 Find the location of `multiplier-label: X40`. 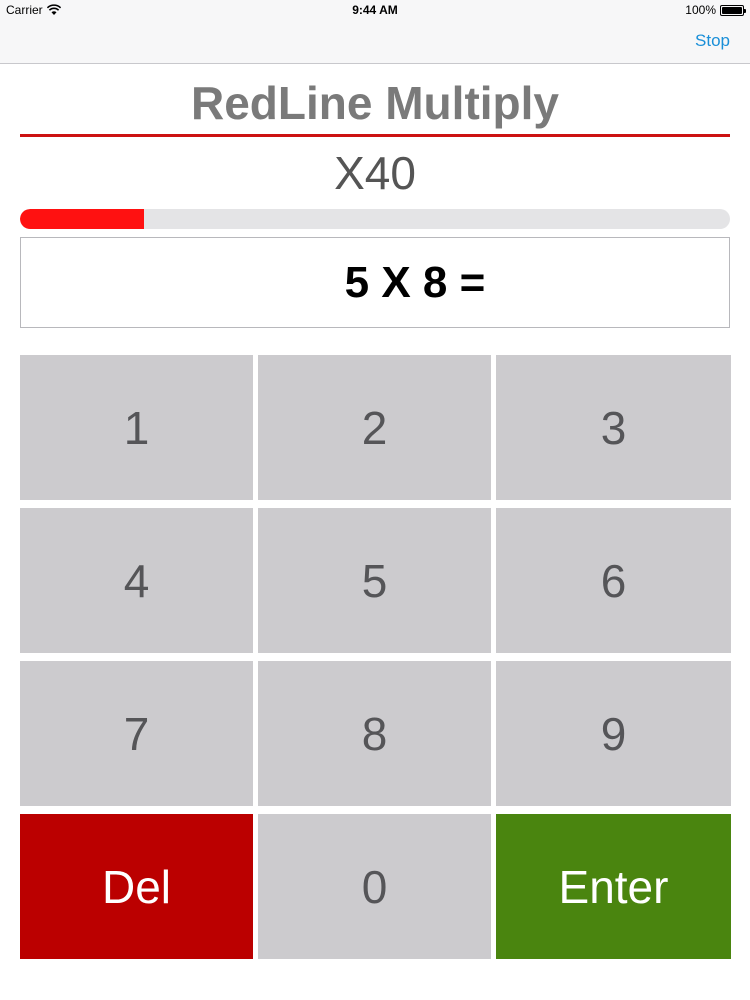

multiplier-label: X40 is located at coordinates (375, 173).